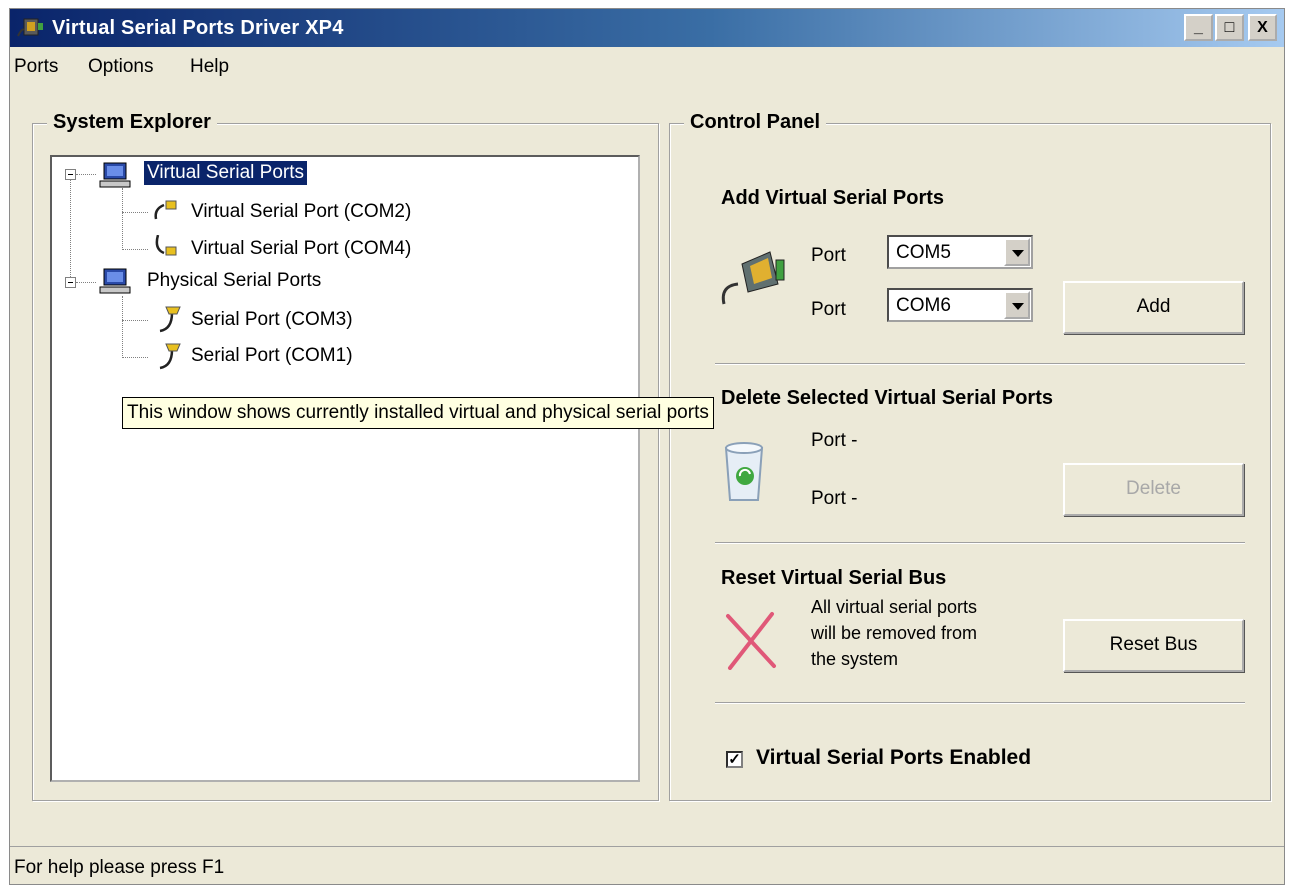  Describe the element at coordinates (828, 309) in the screenshot. I see `add-port2-label: Port` at that location.